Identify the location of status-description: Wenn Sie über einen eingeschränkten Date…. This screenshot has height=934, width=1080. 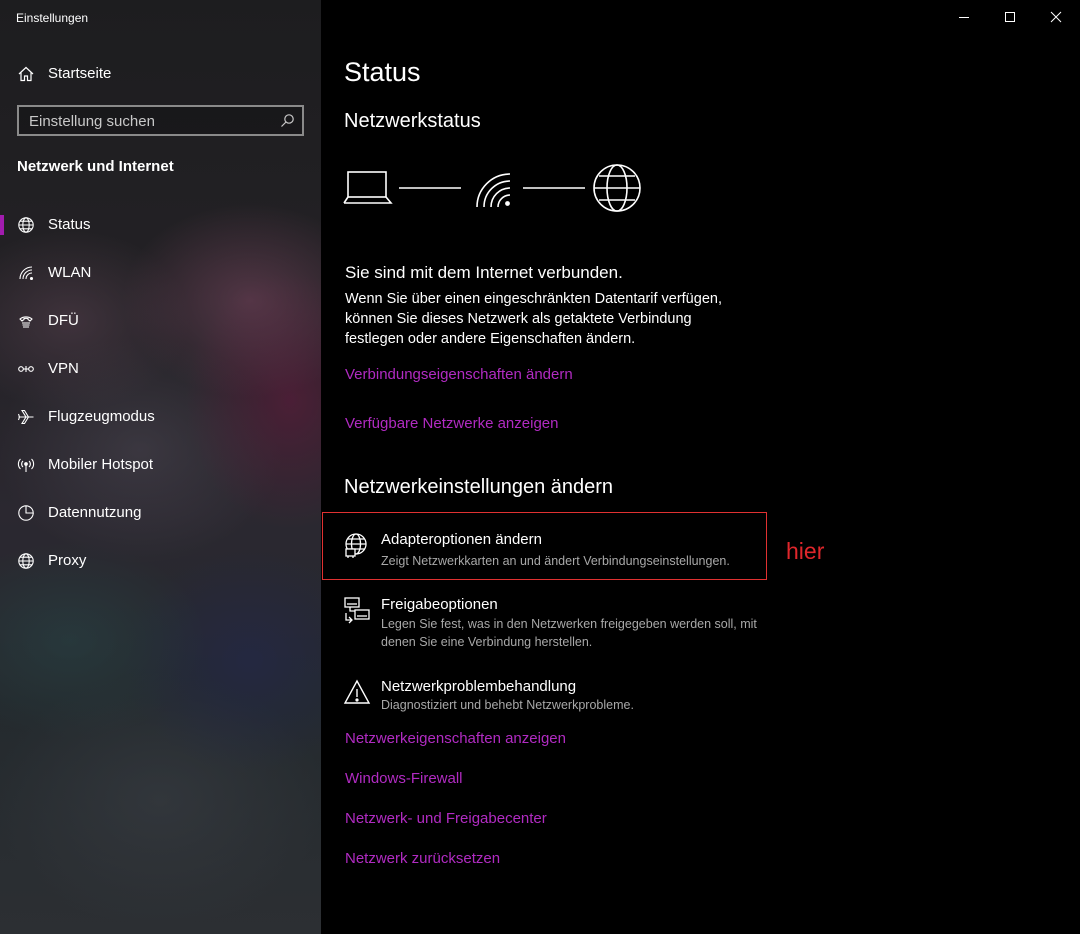
(533, 319).